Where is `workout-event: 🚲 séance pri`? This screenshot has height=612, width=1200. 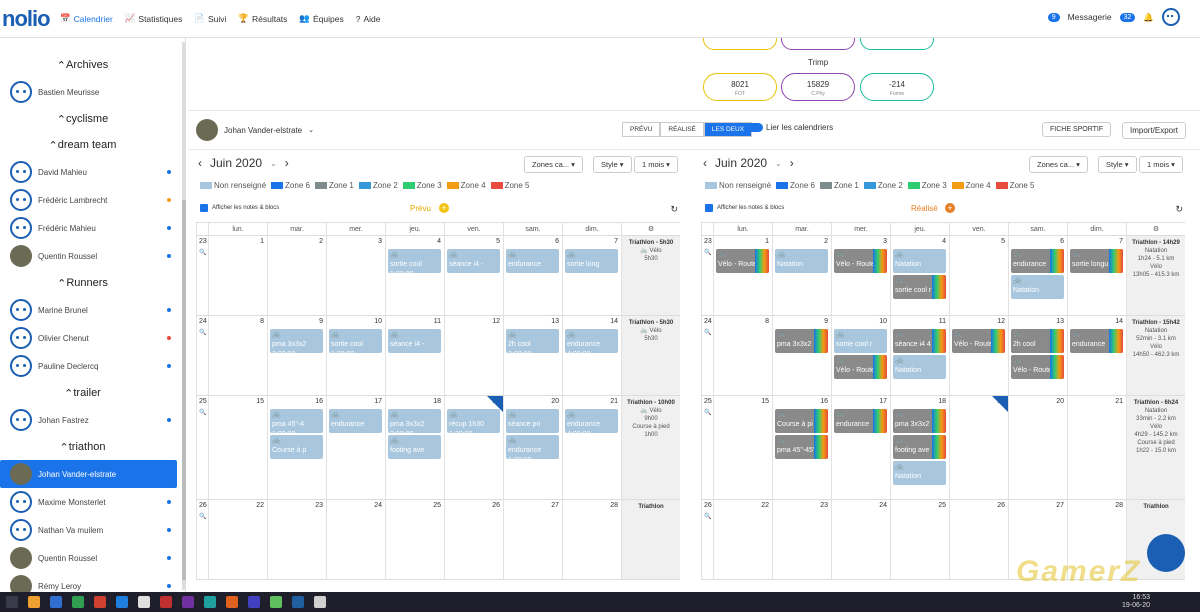
workout-event: 🚲 séance pri is located at coordinates (532, 421).